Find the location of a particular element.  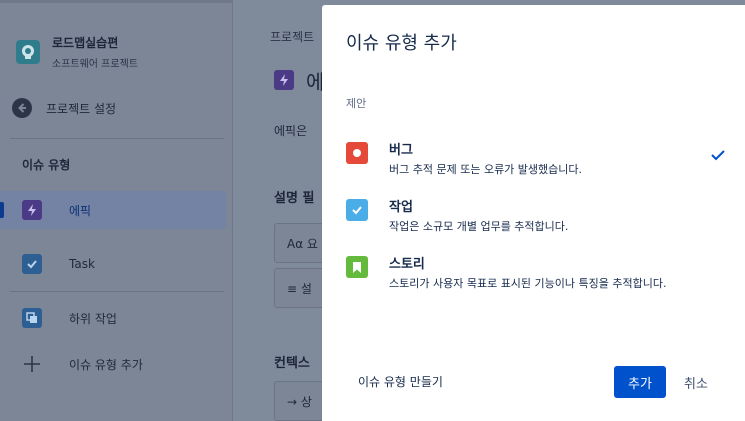

task-check-icon is located at coordinates (357, 210).